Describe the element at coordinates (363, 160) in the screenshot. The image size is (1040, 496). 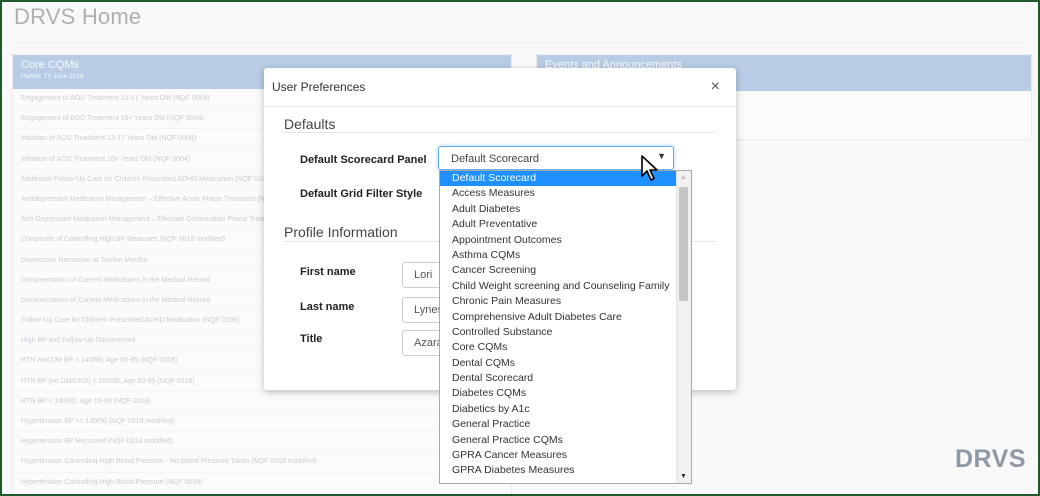
I see `scorecard-label: Default Scorecard Panel` at that location.